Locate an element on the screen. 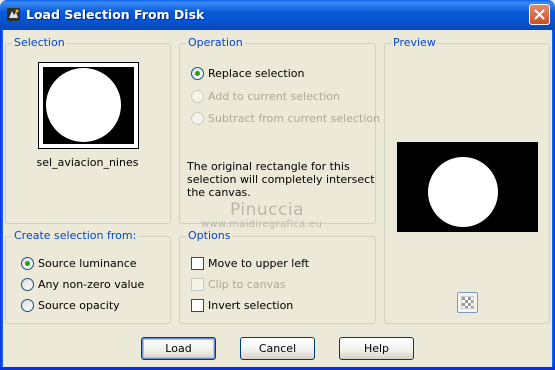  title-bar: Load Selection From Disk is located at coordinates (277, 15).